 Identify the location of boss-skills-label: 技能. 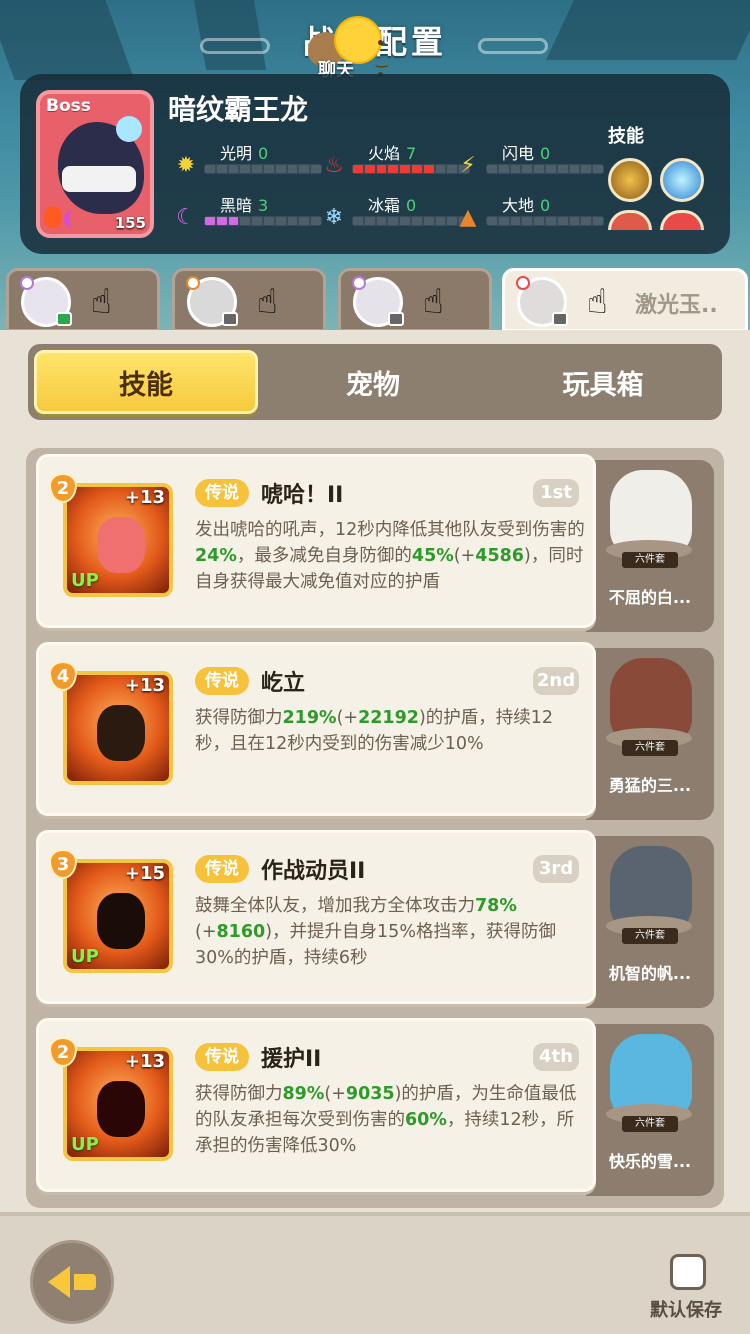
(626, 136).